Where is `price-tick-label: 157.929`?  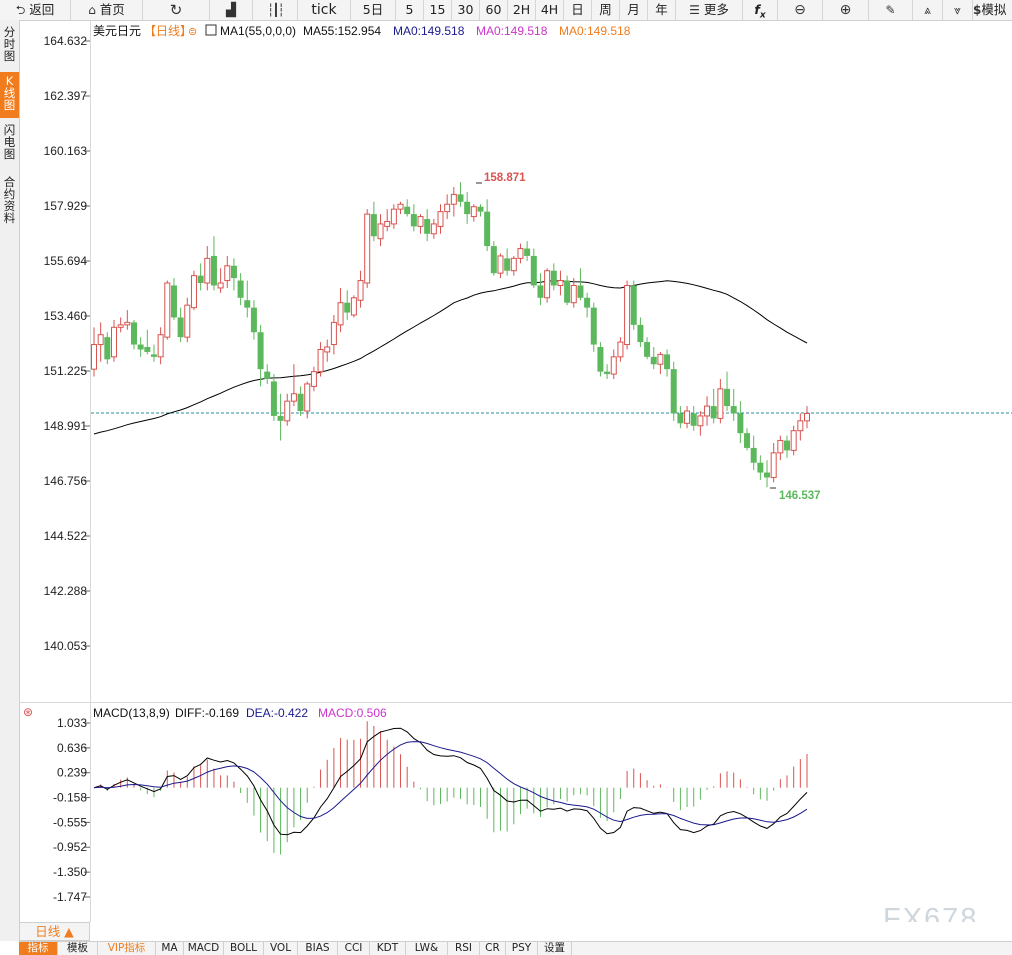
price-tick-label: 157.929 is located at coordinates (66, 206).